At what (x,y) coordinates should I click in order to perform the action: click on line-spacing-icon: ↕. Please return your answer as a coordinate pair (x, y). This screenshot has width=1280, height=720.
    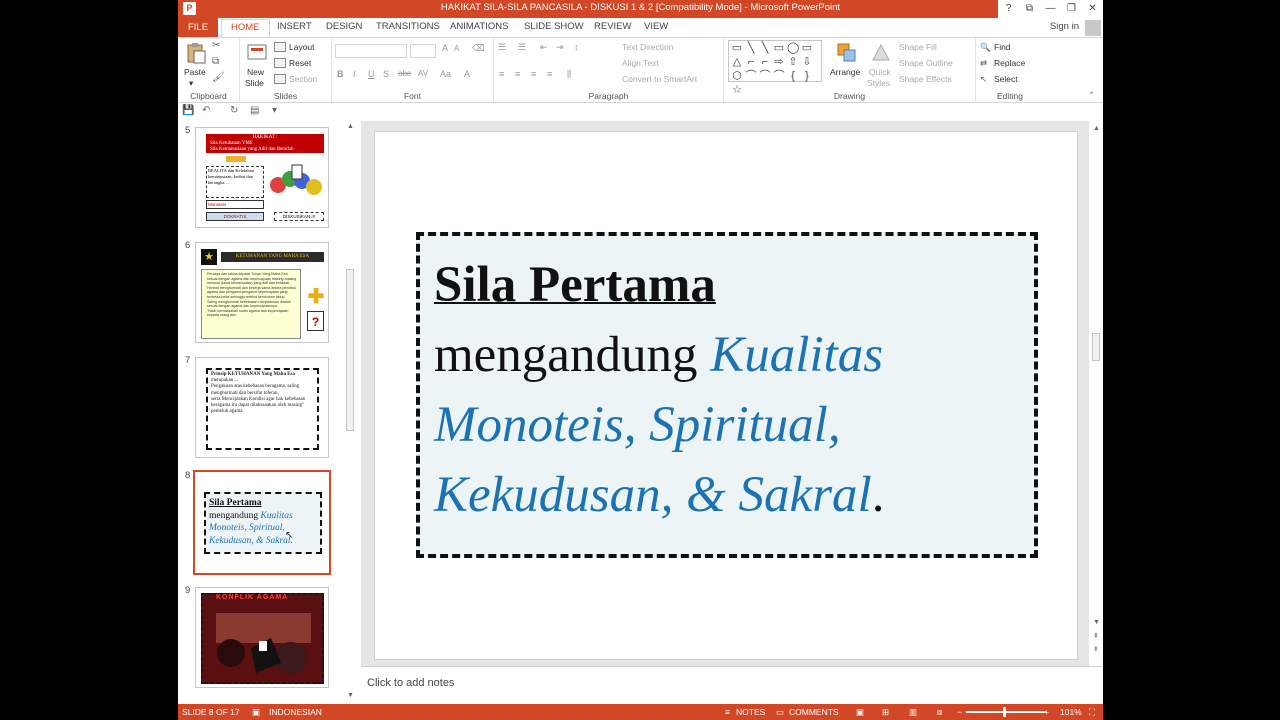
    Looking at the image, I should click on (576, 47).